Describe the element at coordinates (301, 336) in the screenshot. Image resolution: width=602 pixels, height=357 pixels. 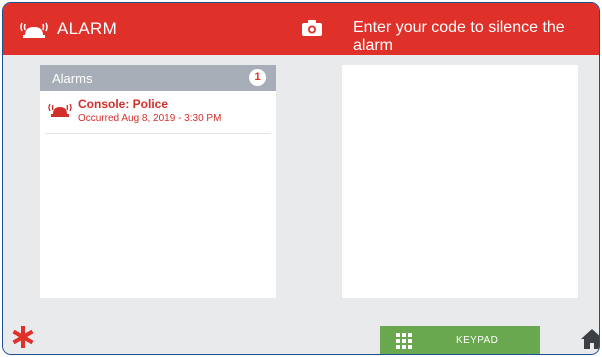
I see `footer-bar: KEYPAD` at that location.